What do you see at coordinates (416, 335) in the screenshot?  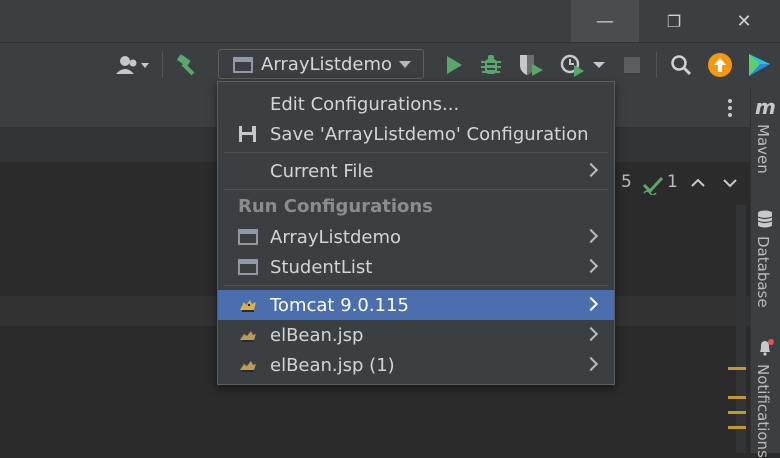 I see `menu-item-elbean-jsp: elBean.jsp` at bounding box center [416, 335].